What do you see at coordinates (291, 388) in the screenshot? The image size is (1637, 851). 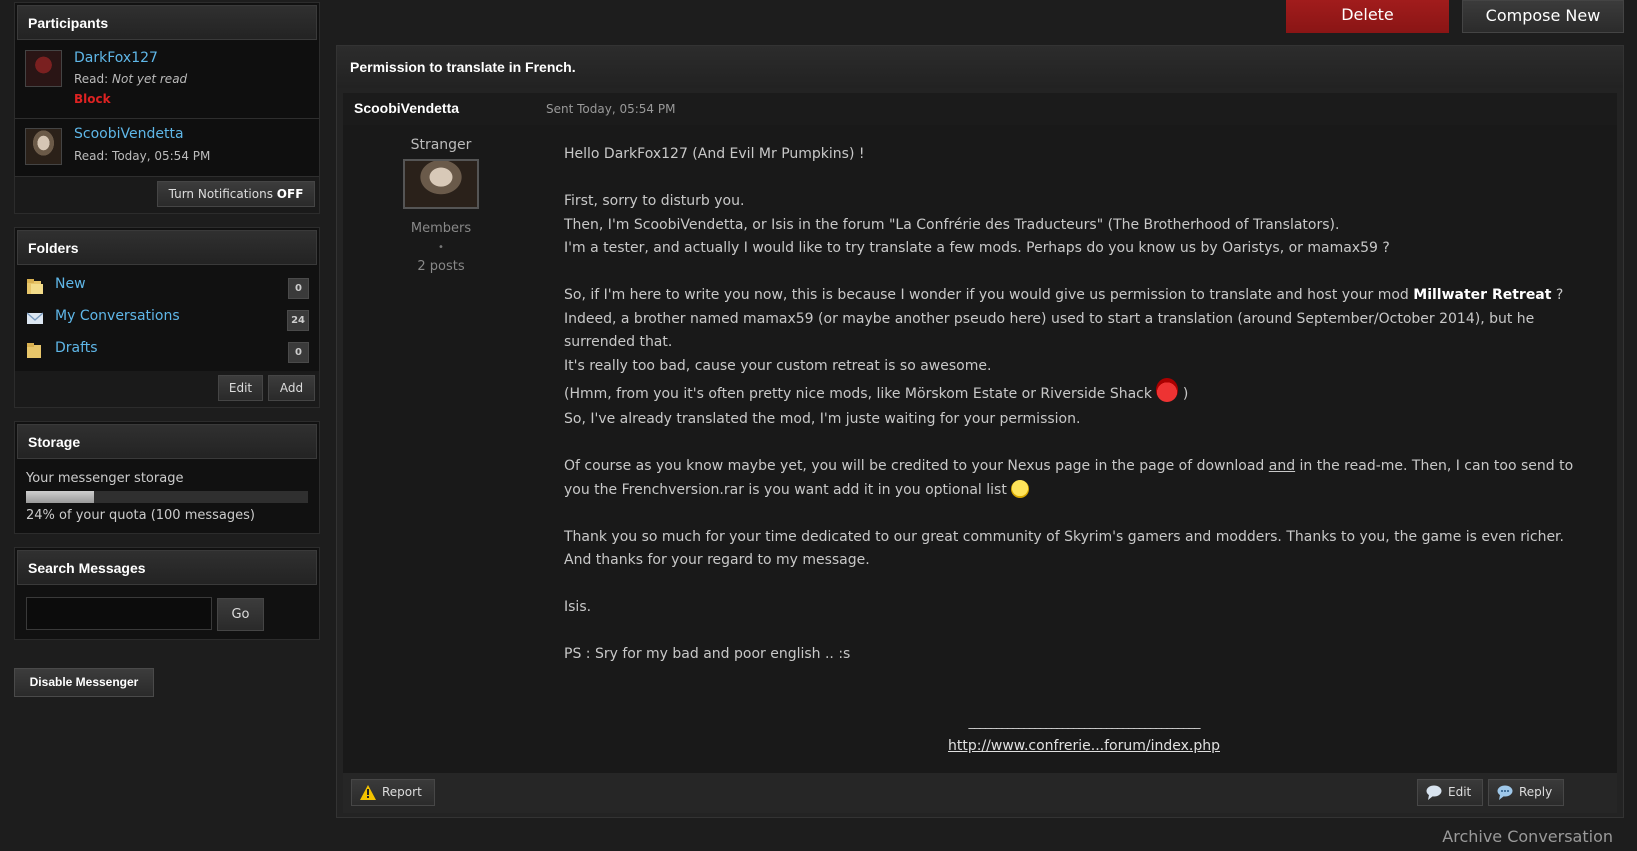 I see `add-folder-button: Add` at bounding box center [291, 388].